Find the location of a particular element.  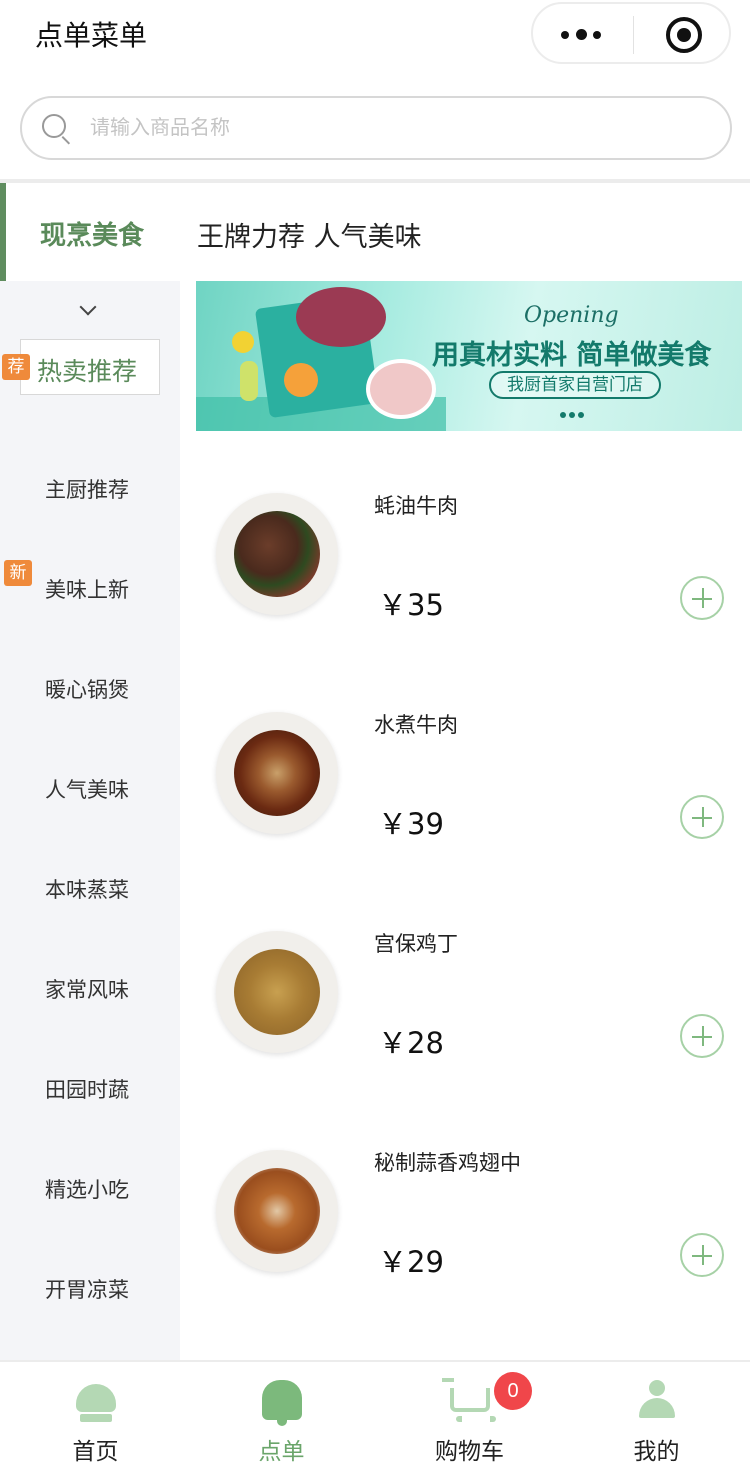

dish-name: 秘制蒜香鸡翅中 is located at coordinates (447, 1163).